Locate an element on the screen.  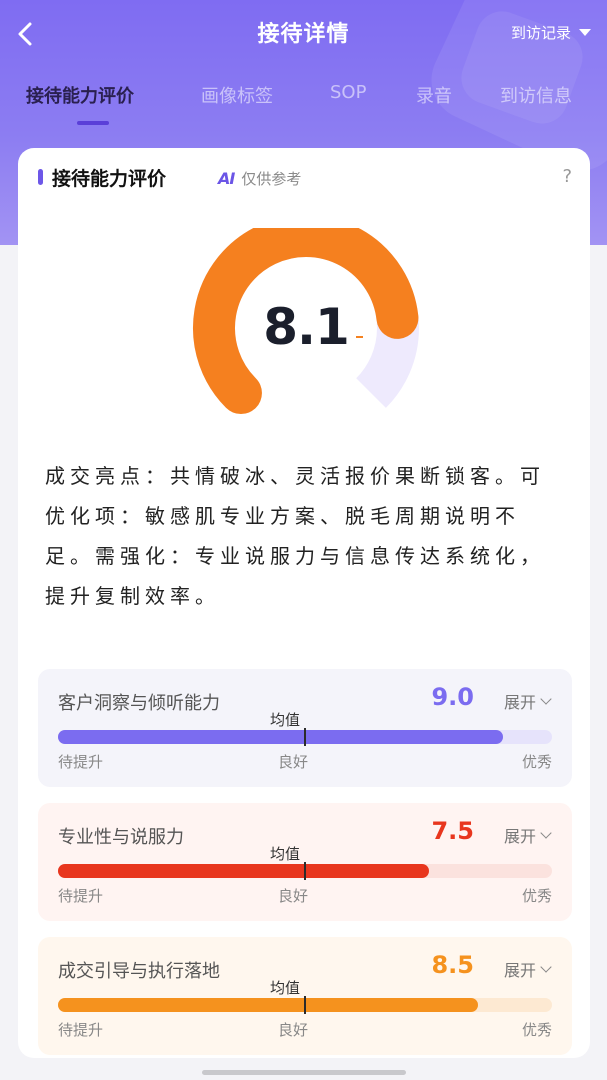
tab-recording: 录音 is located at coordinates (434, 95).